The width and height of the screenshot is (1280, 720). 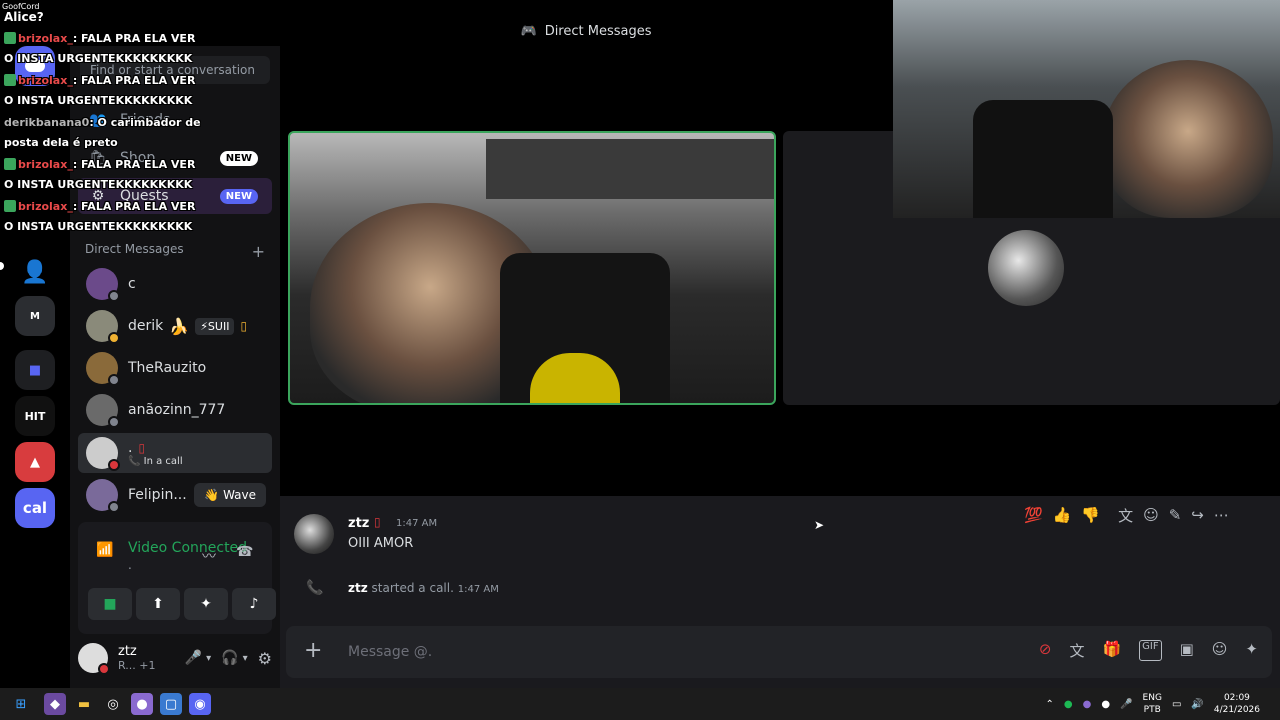 I want to click on dm-header-label: Direct Messages, so click(x=134, y=249).